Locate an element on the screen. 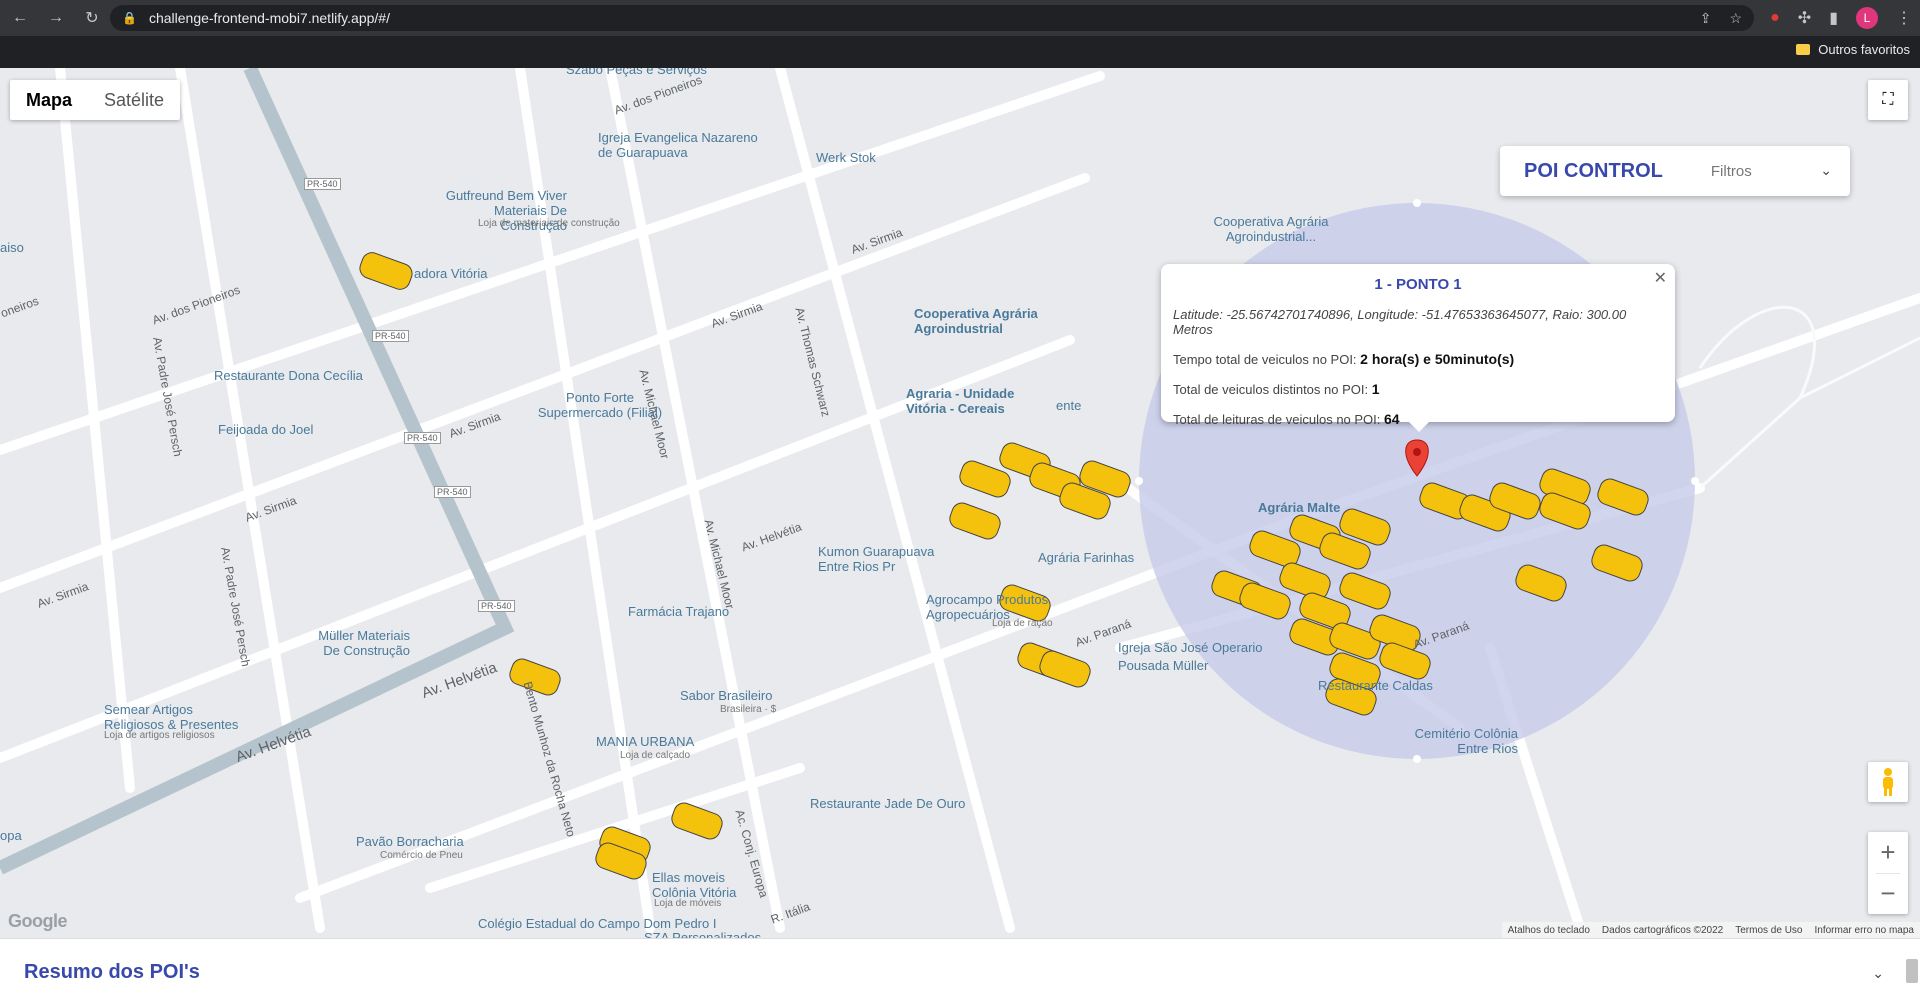 The image size is (1920, 1006). poi-label: Ellas moveis Colônia Vitória is located at coordinates (712, 885).